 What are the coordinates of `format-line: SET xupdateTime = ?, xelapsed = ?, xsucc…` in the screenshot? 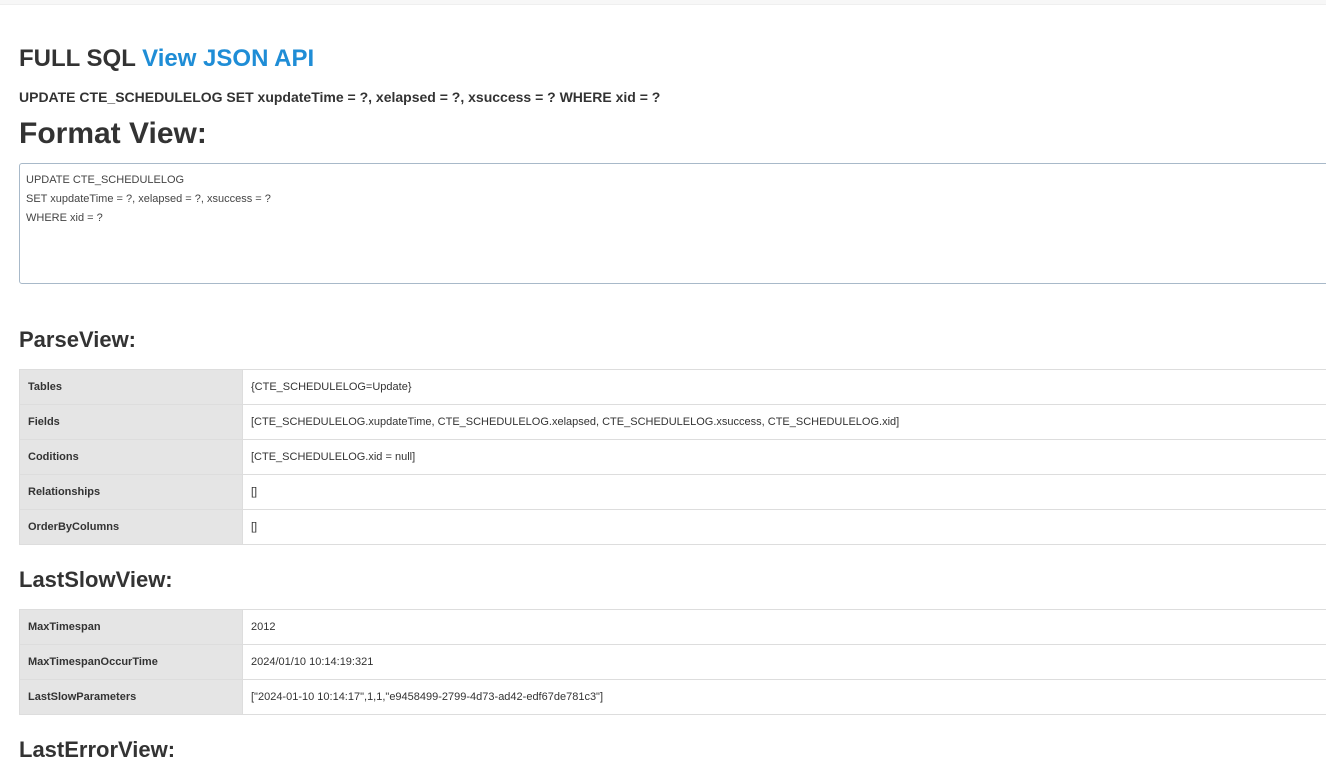 It's located at (148, 199).